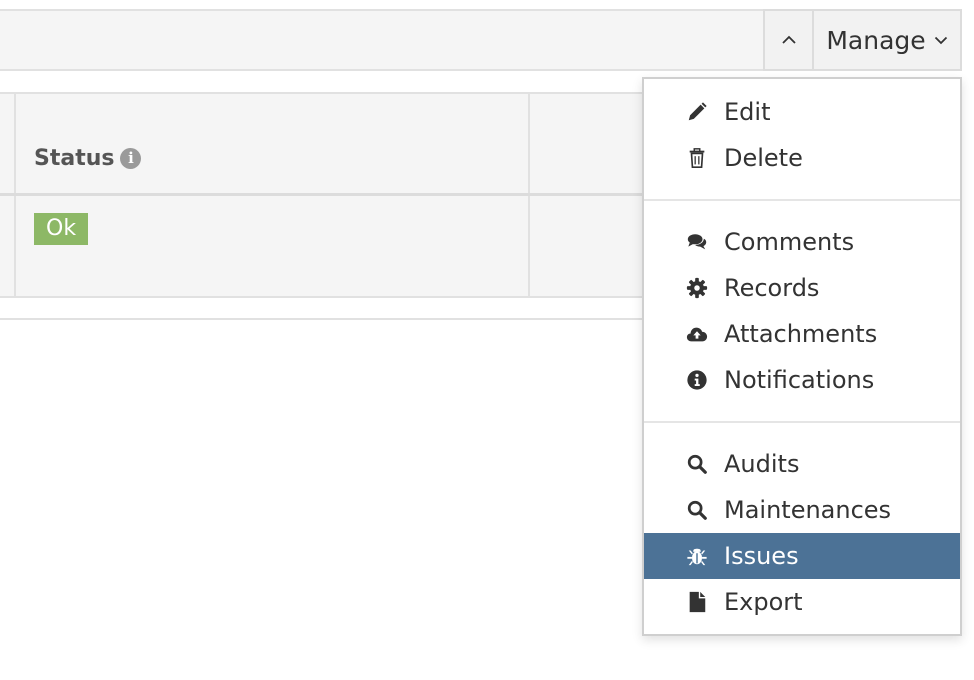 Image resolution: width=974 pixels, height=680 pixels. What do you see at coordinates (697, 380) in the screenshot?
I see `info-icon` at bounding box center [697, 380].